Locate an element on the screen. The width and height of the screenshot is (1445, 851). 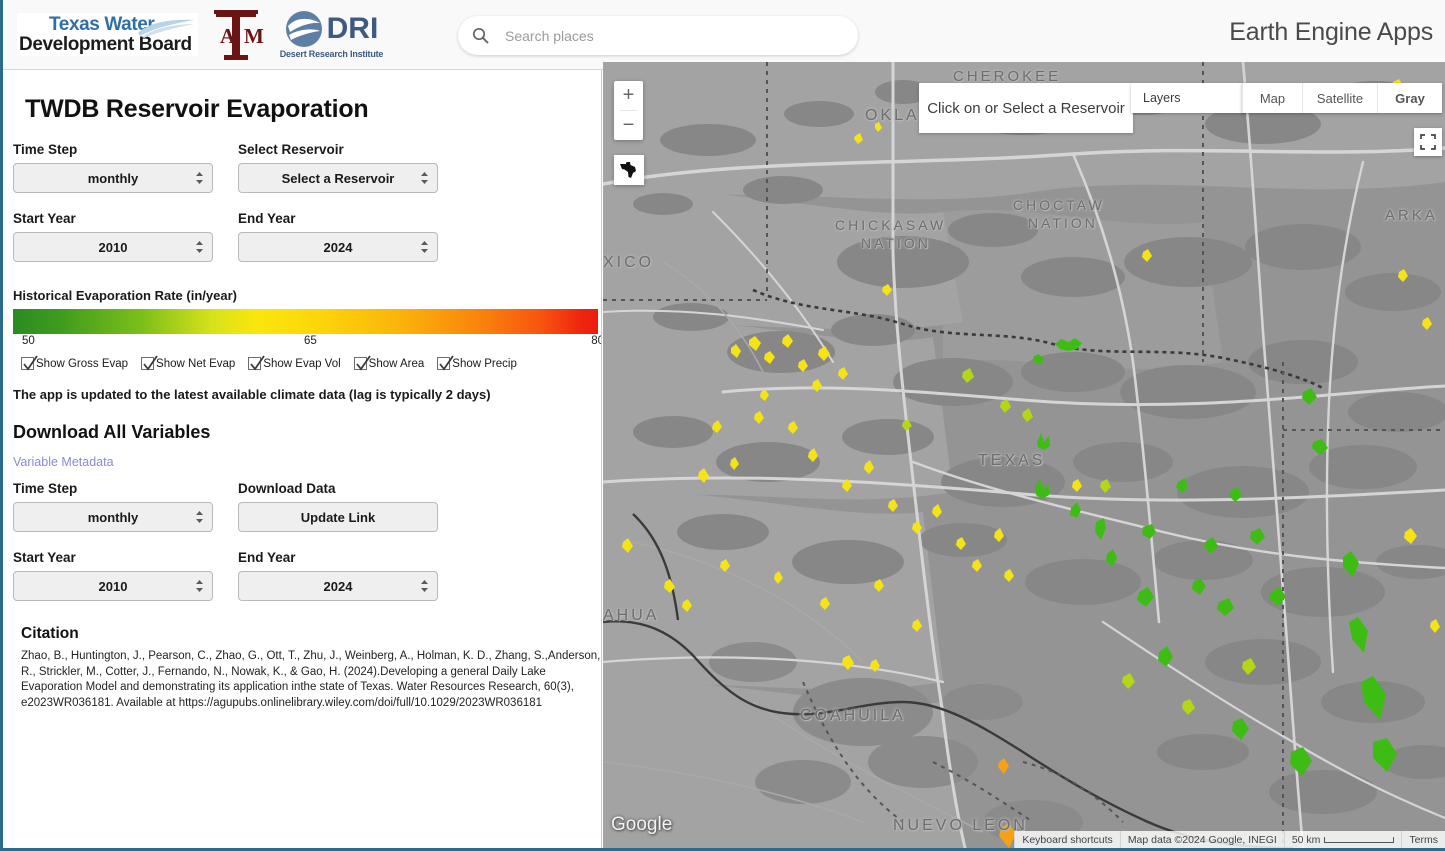
zoom-in-button: + is located at coordinates (628, 95).